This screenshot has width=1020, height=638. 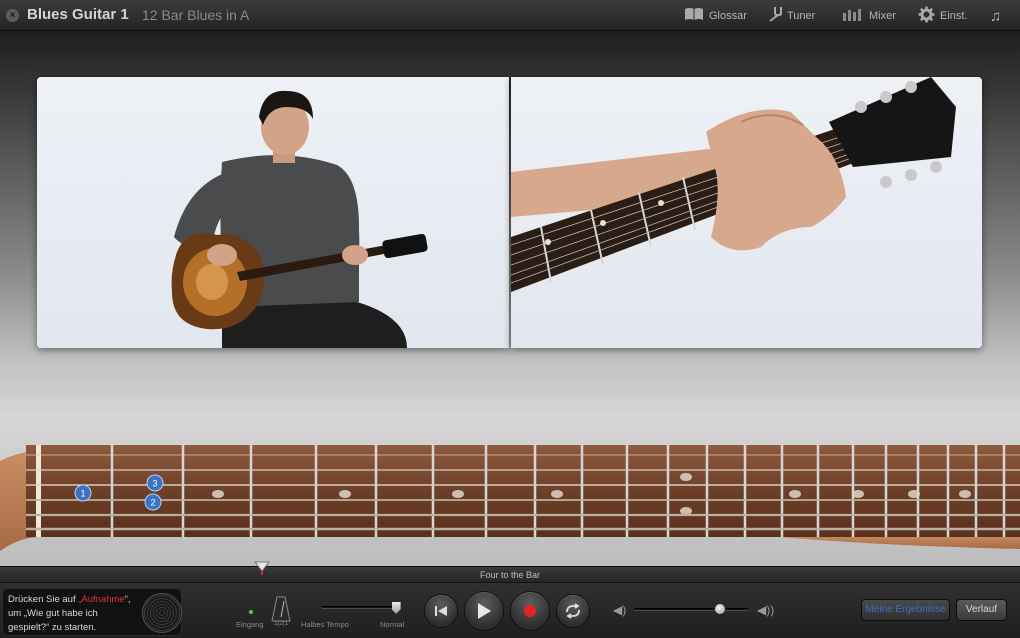 What do you see at coordinates (12, 15) in the screenshot?
I see `close-icon: ×` at bounding box center [12, 15].